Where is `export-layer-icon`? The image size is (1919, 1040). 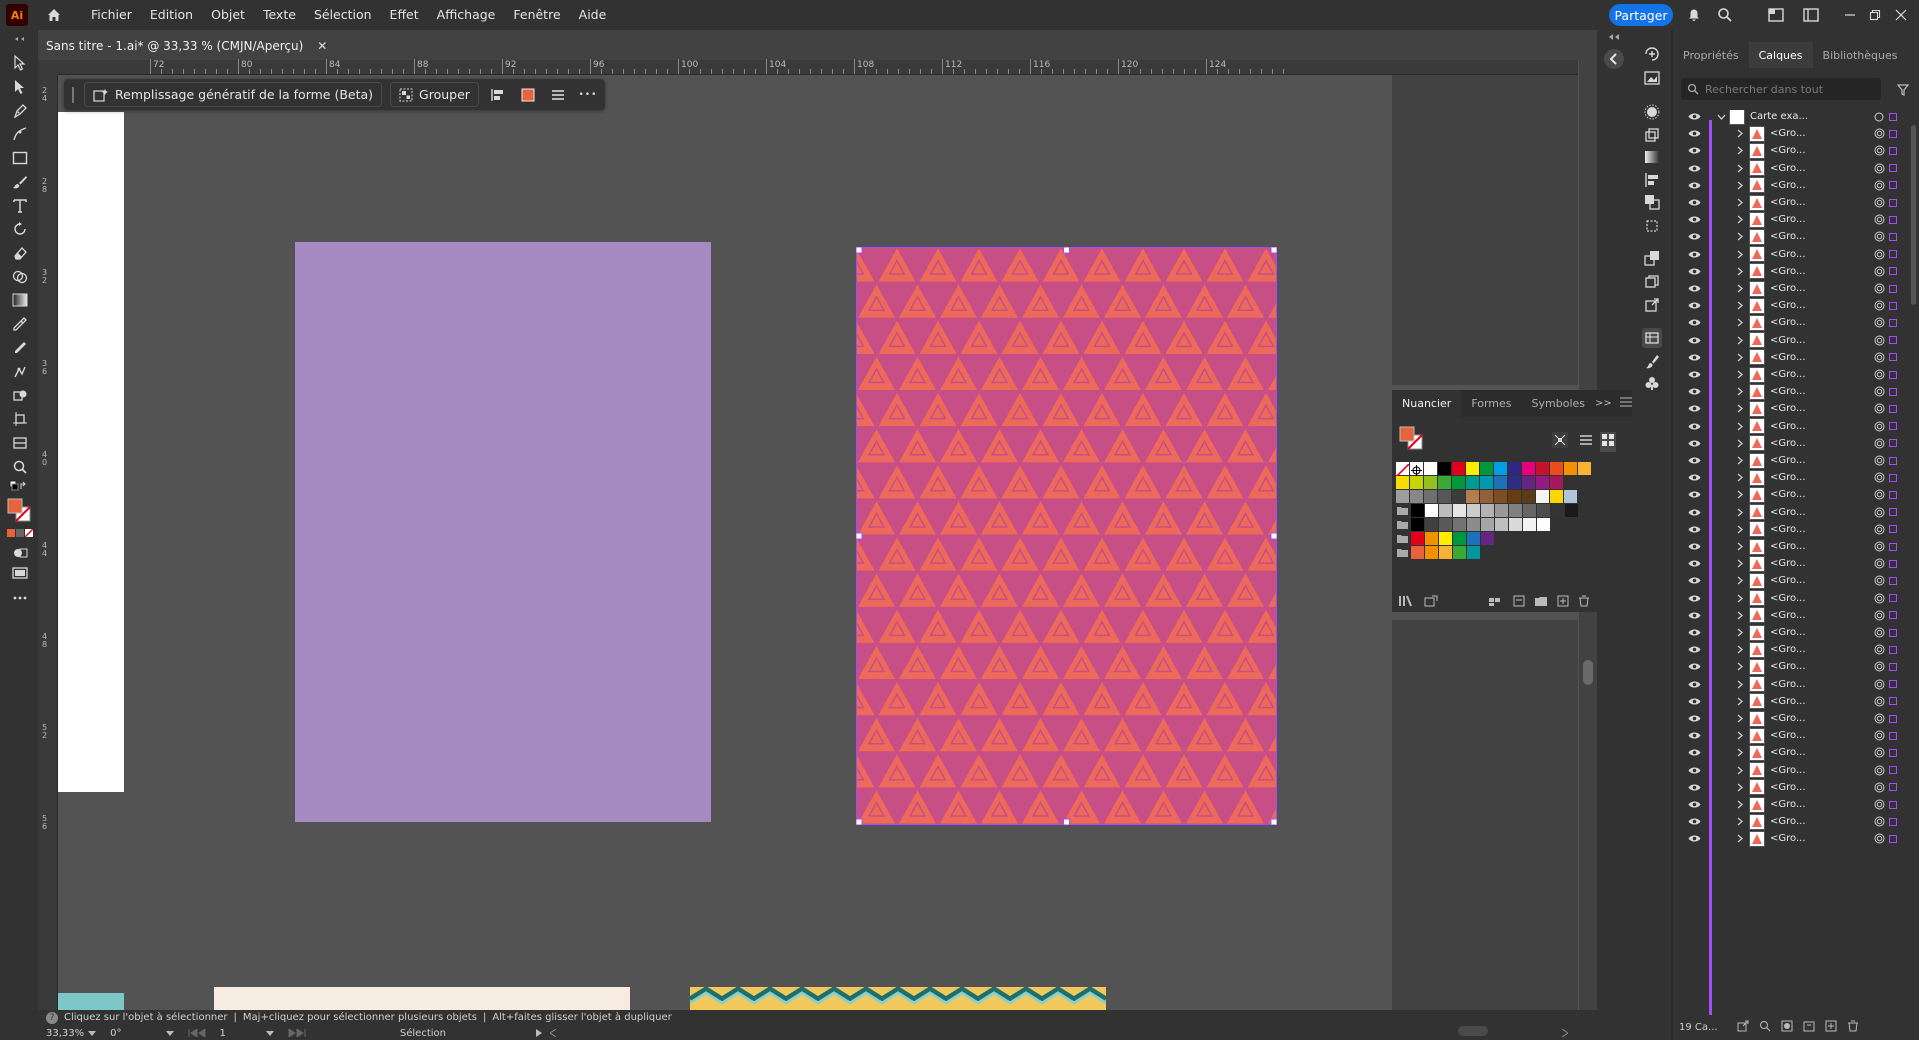 export-layer-icon is located at coordinates (1743, 1027).